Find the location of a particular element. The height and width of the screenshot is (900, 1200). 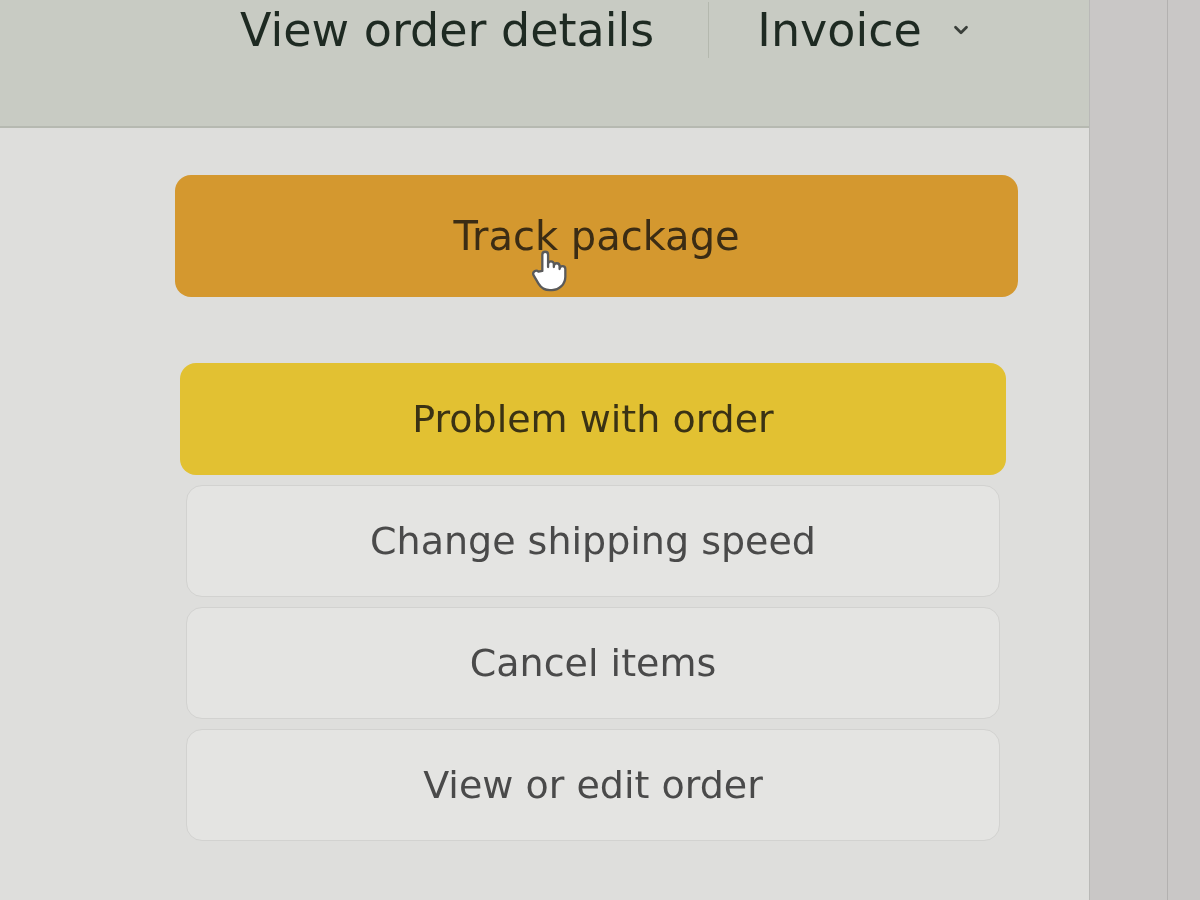

track-package-button: Track package is located at coordinates (596, 236).